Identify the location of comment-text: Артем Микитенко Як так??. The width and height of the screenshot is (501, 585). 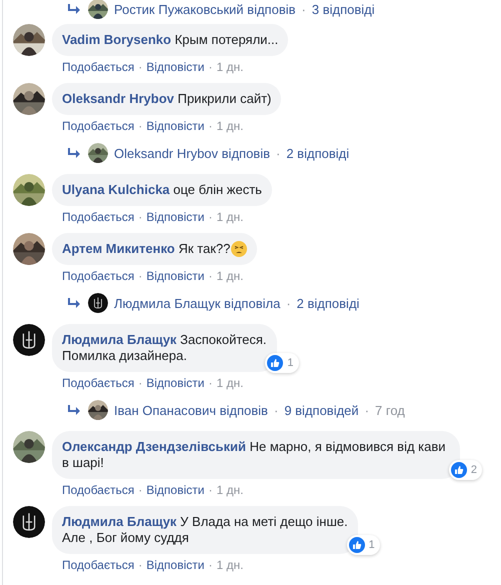
(146, 249).